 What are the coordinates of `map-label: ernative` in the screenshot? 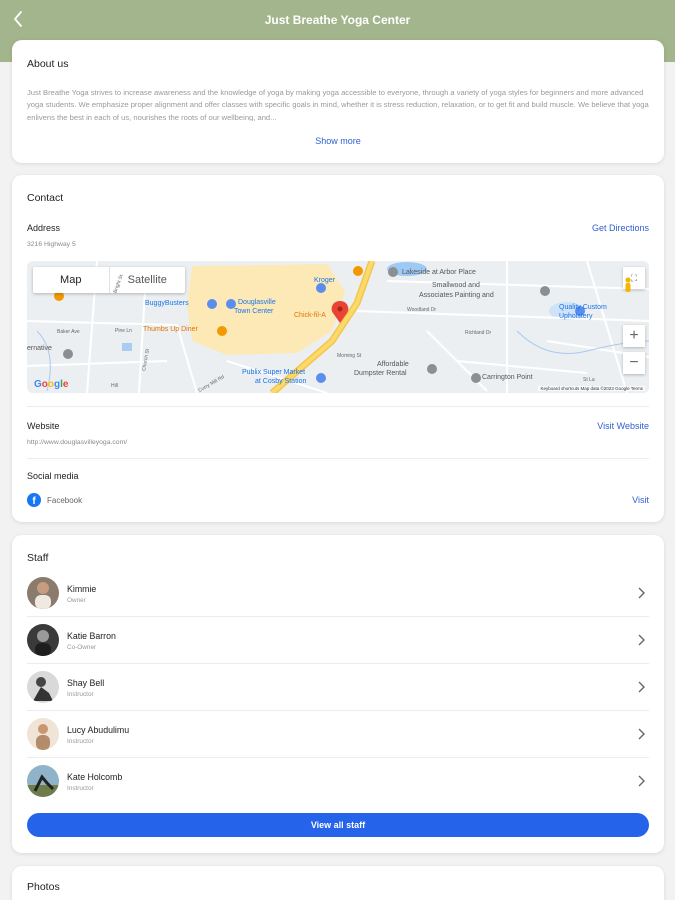 It's located at (39, 348).